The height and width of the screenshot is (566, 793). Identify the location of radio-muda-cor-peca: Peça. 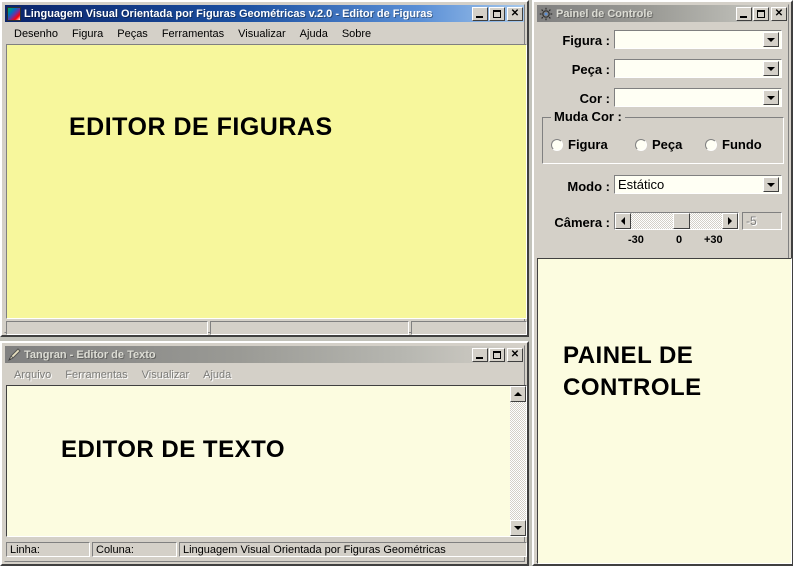
(658, 144).